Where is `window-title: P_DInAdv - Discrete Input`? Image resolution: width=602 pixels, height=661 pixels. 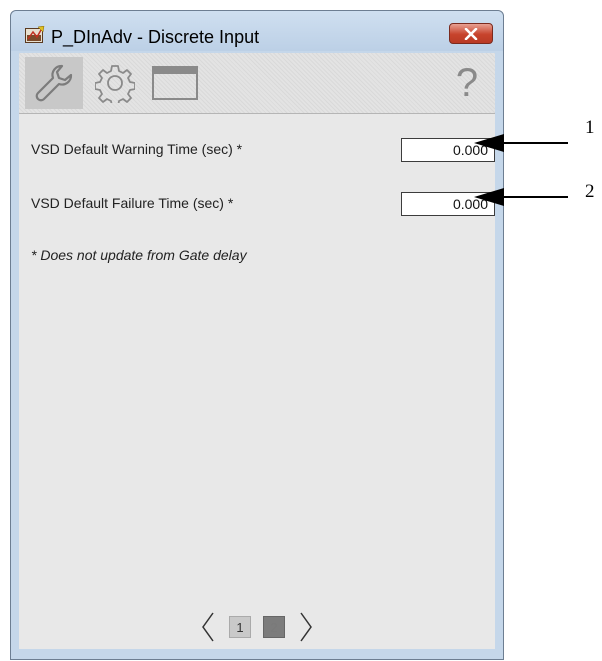
window-title: P_DInAdv - Discrete Input is located at coordinates (155, 37).